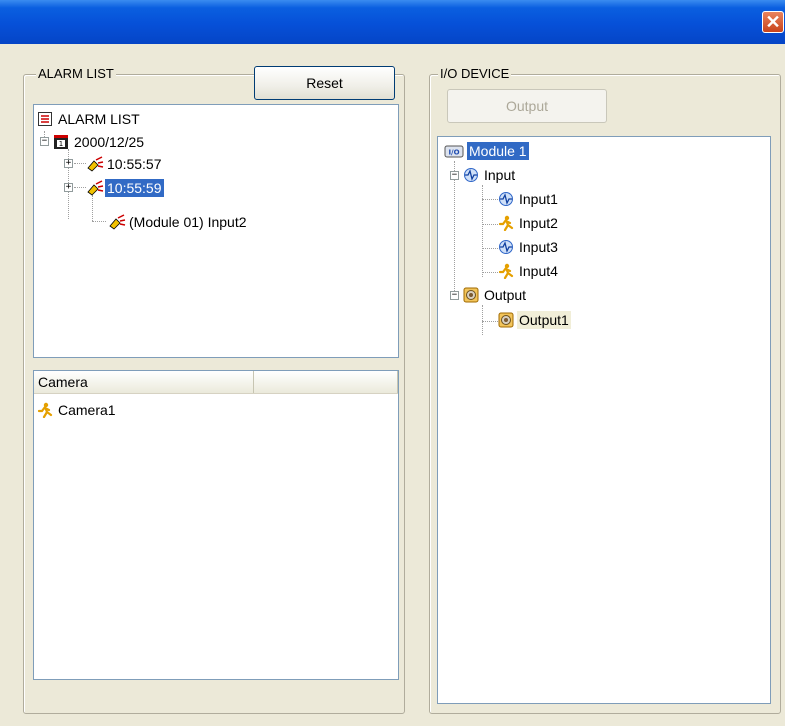 Image resolution: width=785 pixels, height=726 pixels. I want to click on expander-input-group: −, so click(454, 175).